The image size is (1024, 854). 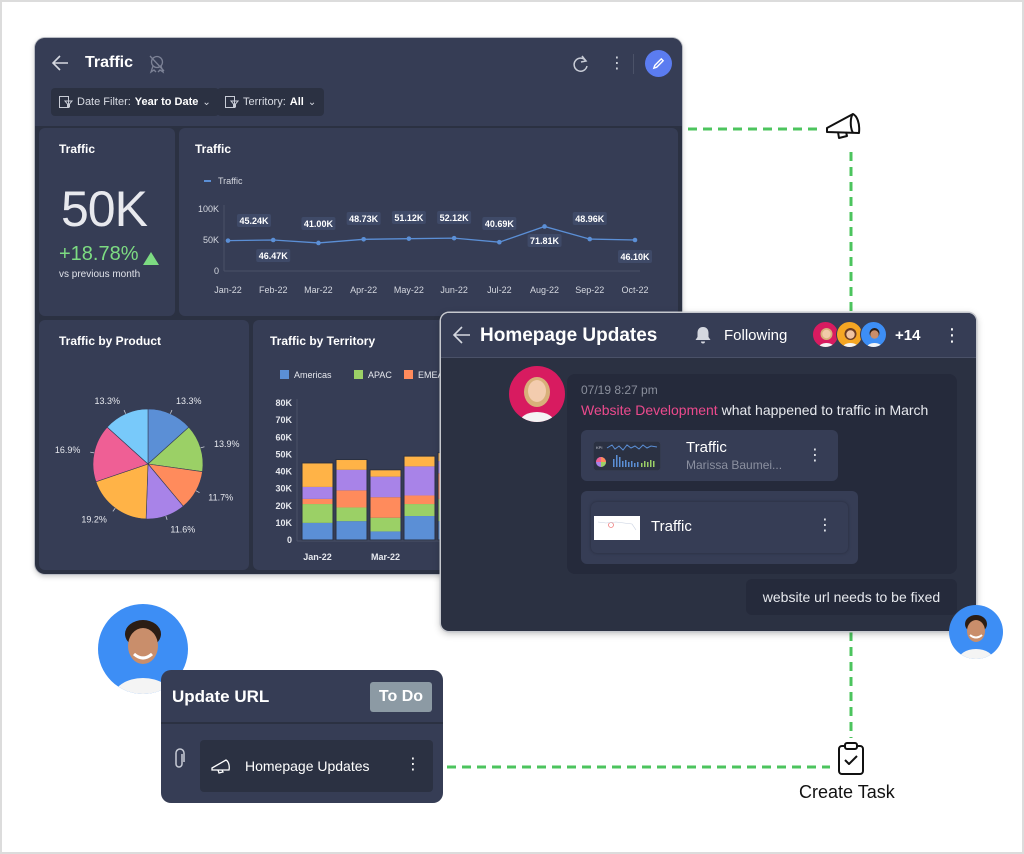 What do you see at coordinates (907, 335) in the screenshot?
I see `members-extra-count: +14` at bounding box center [907, 335].